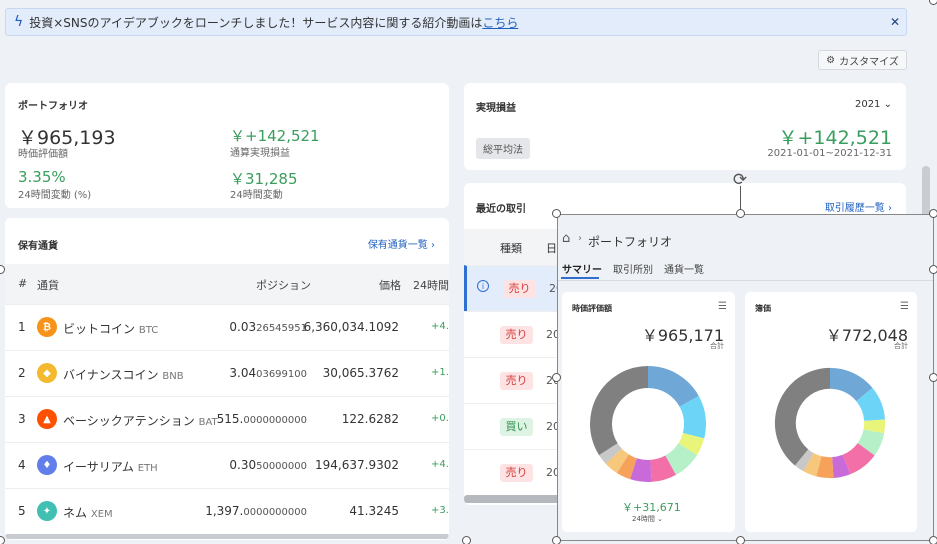 The width and height of the screenshot is (937, 544). I want to click on holding-row: 5 ✦ ネム XEM 1,397.0000000000 41.3245 +3.5, so click(227, 511).